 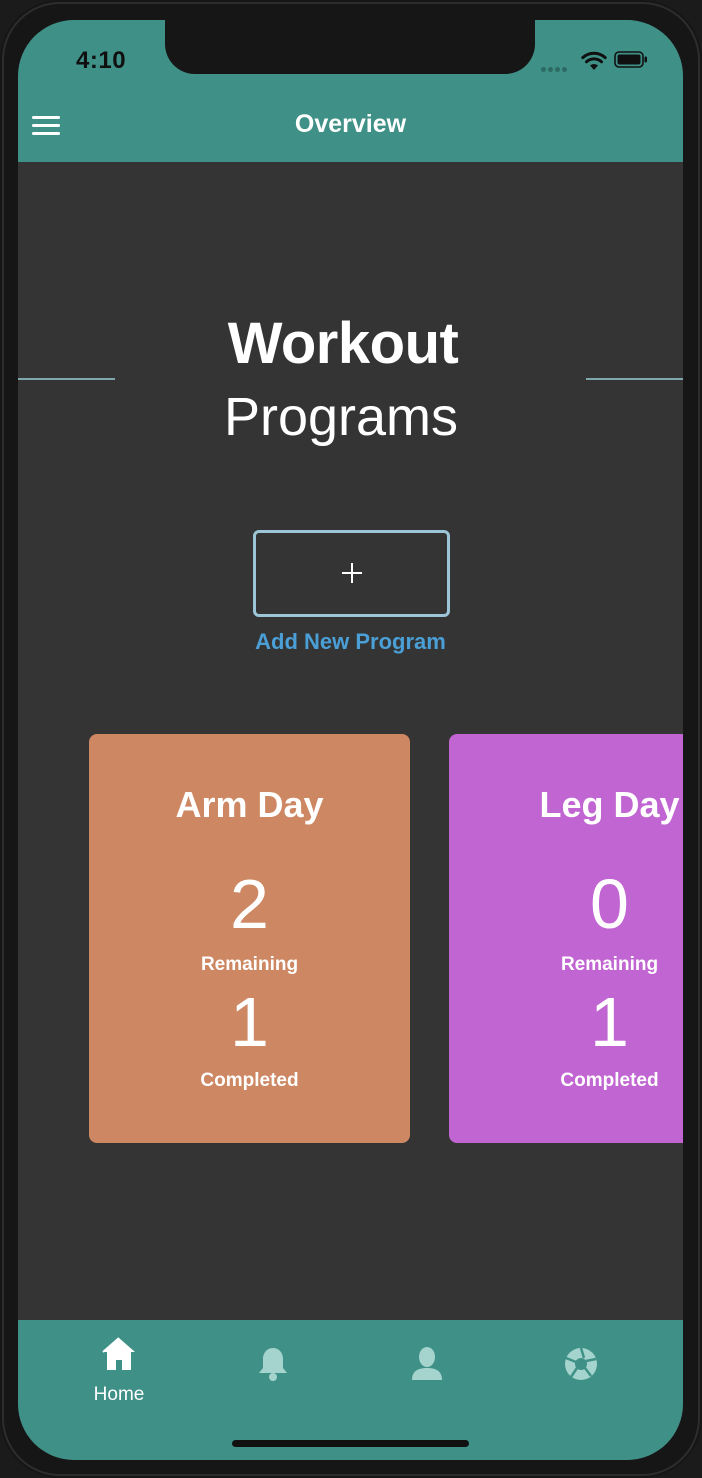 I want to click on tab-notifications, so click(x=273, y=1369).